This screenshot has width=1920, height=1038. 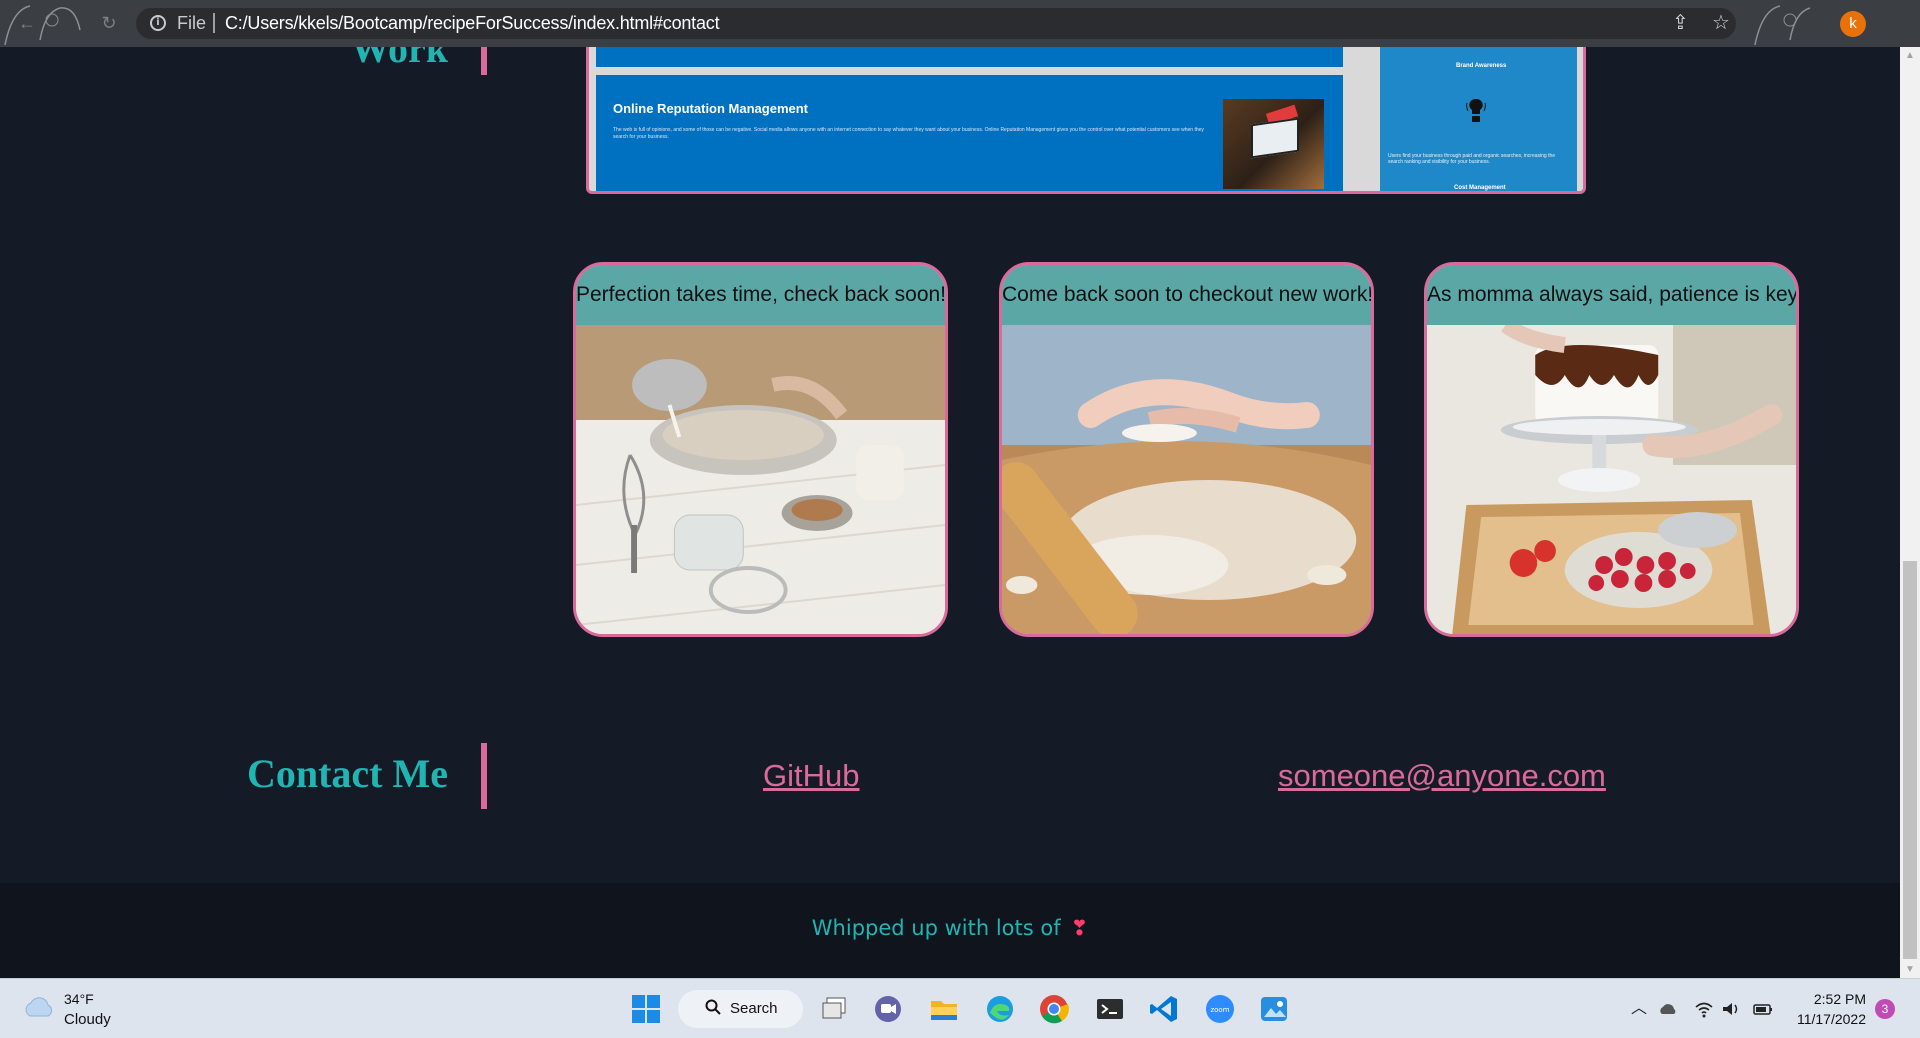 I want to click on weather-temperature: 34°F, so click(x=79, y=999).